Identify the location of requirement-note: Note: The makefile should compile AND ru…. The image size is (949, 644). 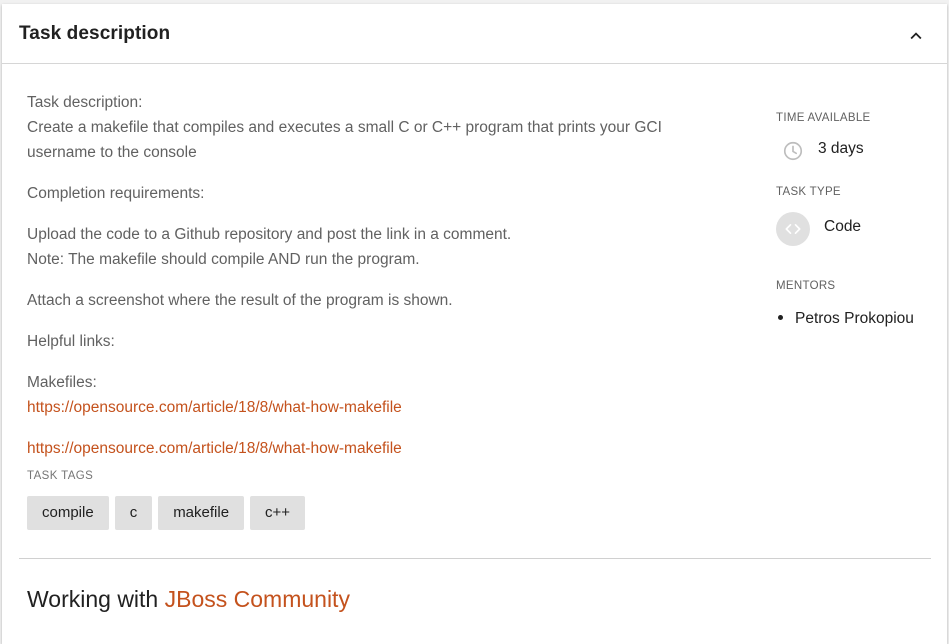
(223, 259).